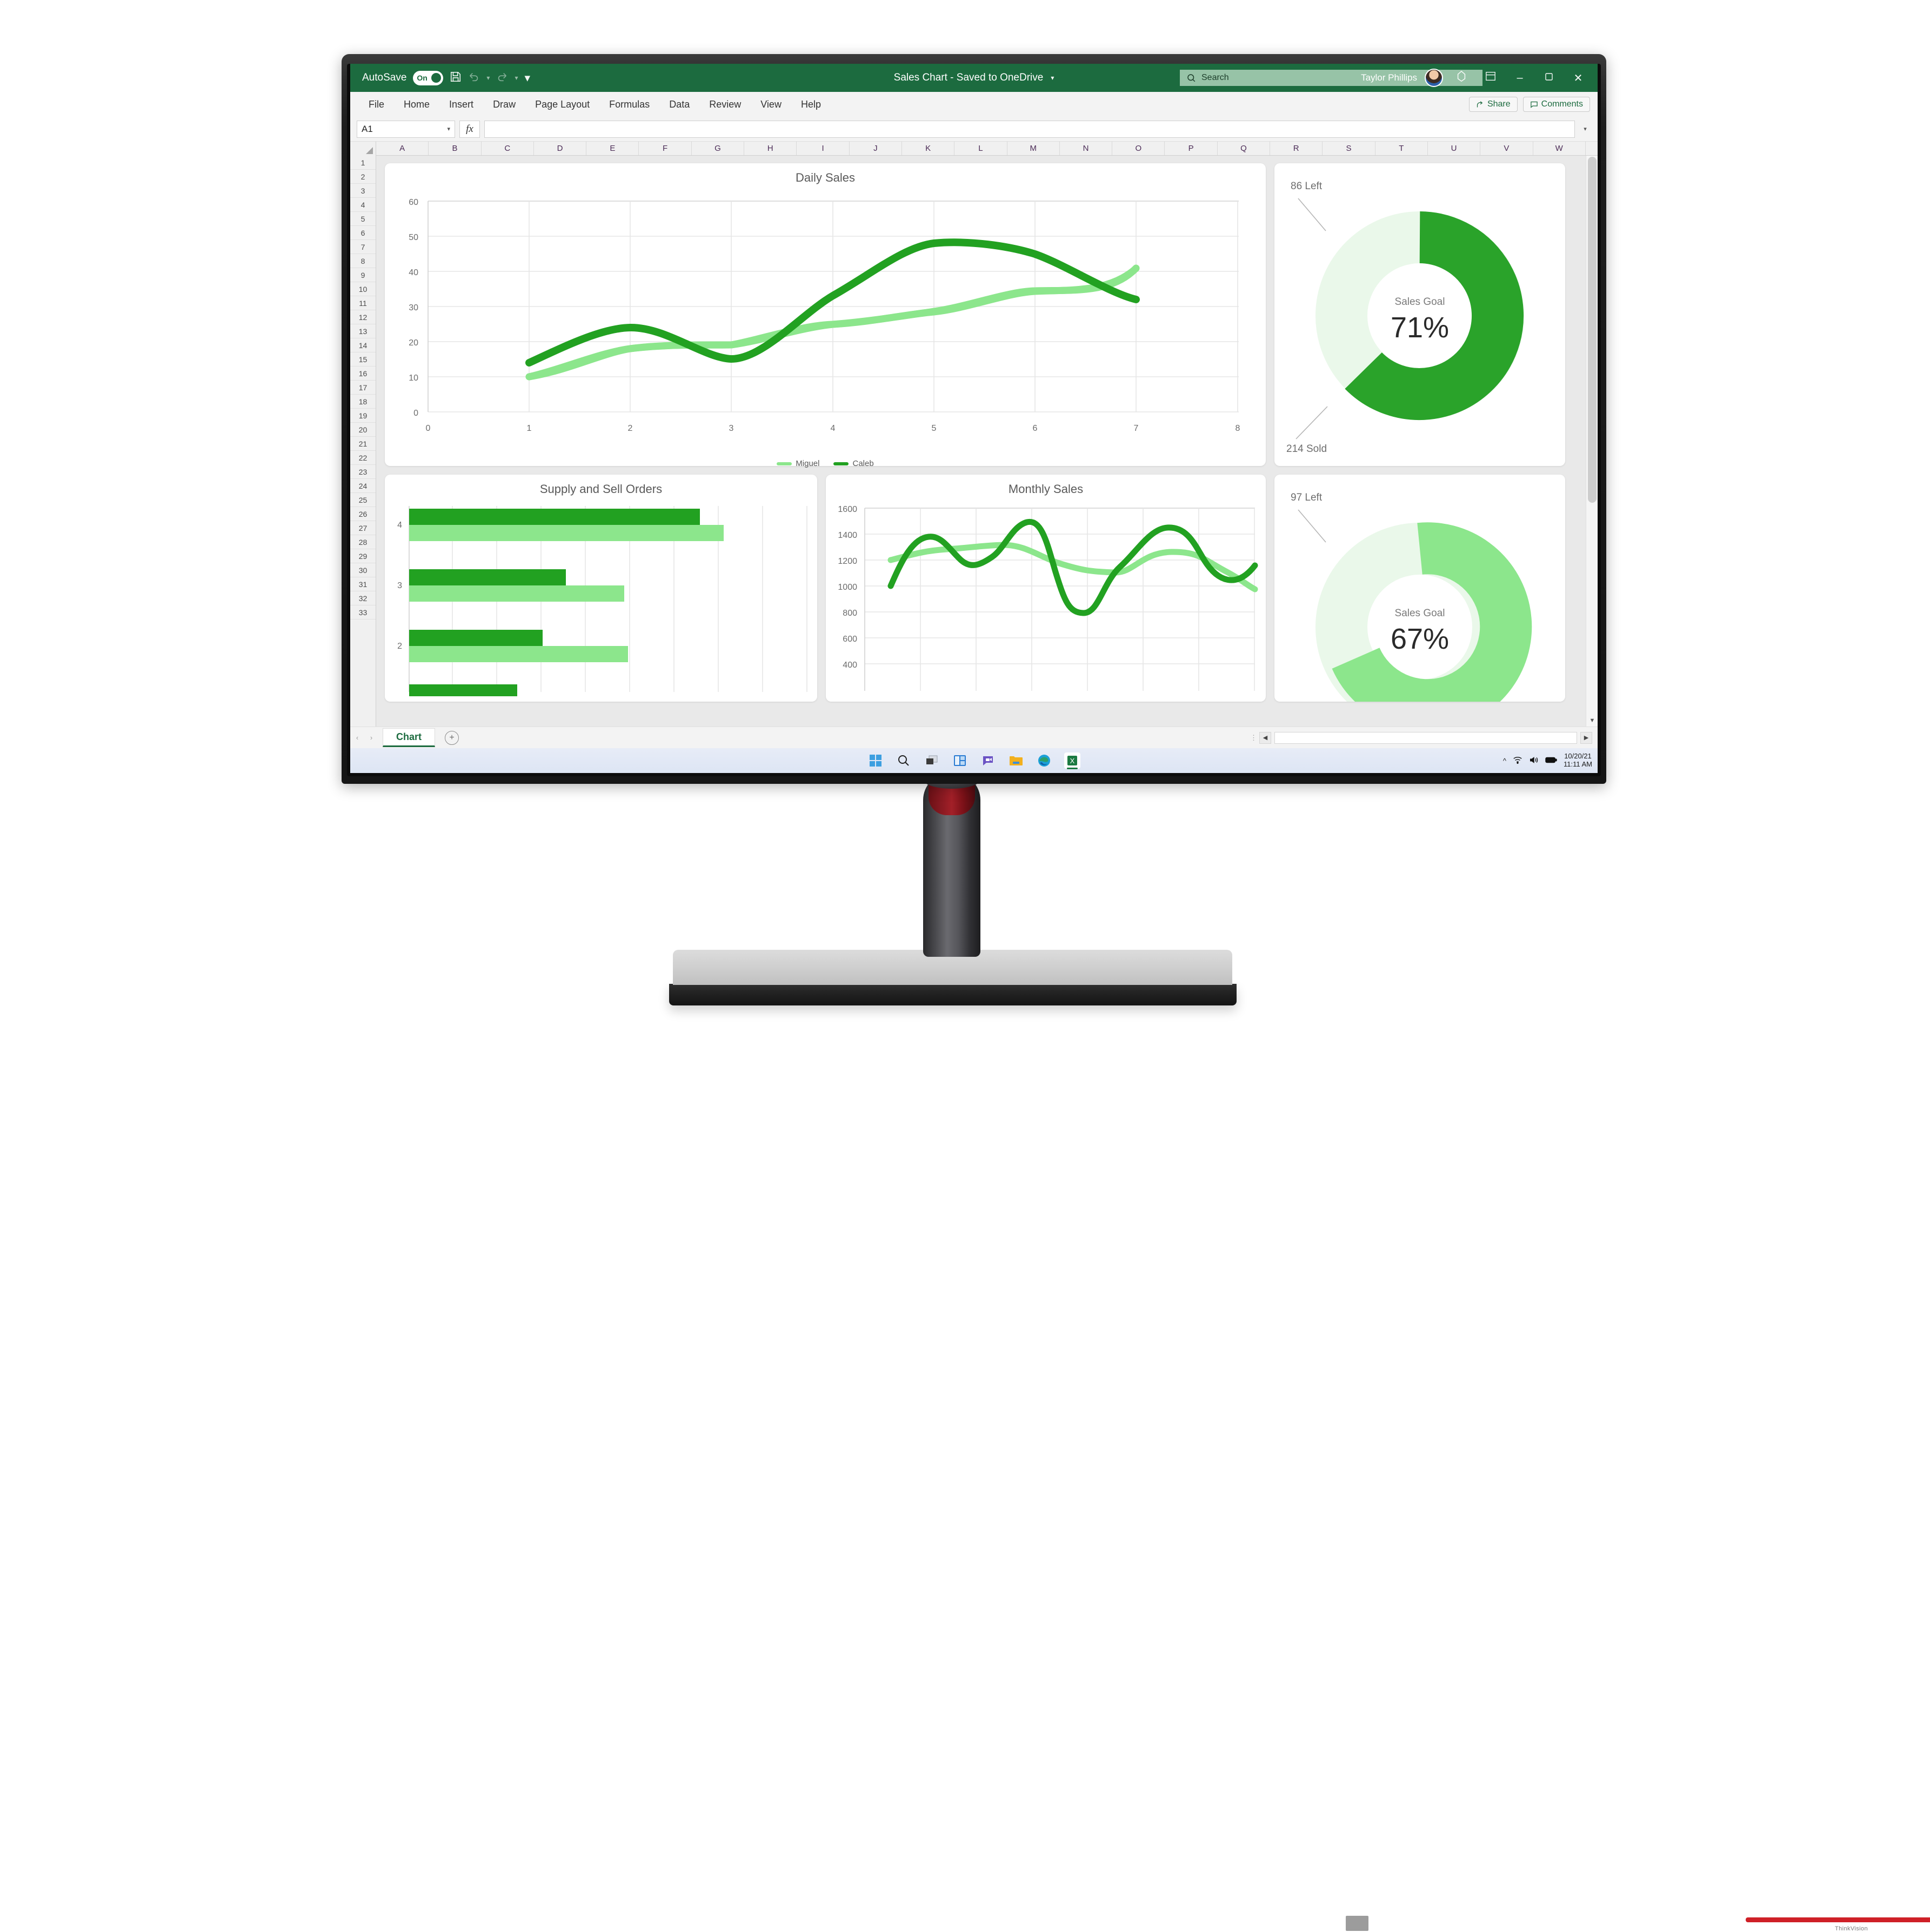 The height and width of the screenshot is (1932, 1930). I want to click on legend-item-caleb: Caleb, so click(853, 463).